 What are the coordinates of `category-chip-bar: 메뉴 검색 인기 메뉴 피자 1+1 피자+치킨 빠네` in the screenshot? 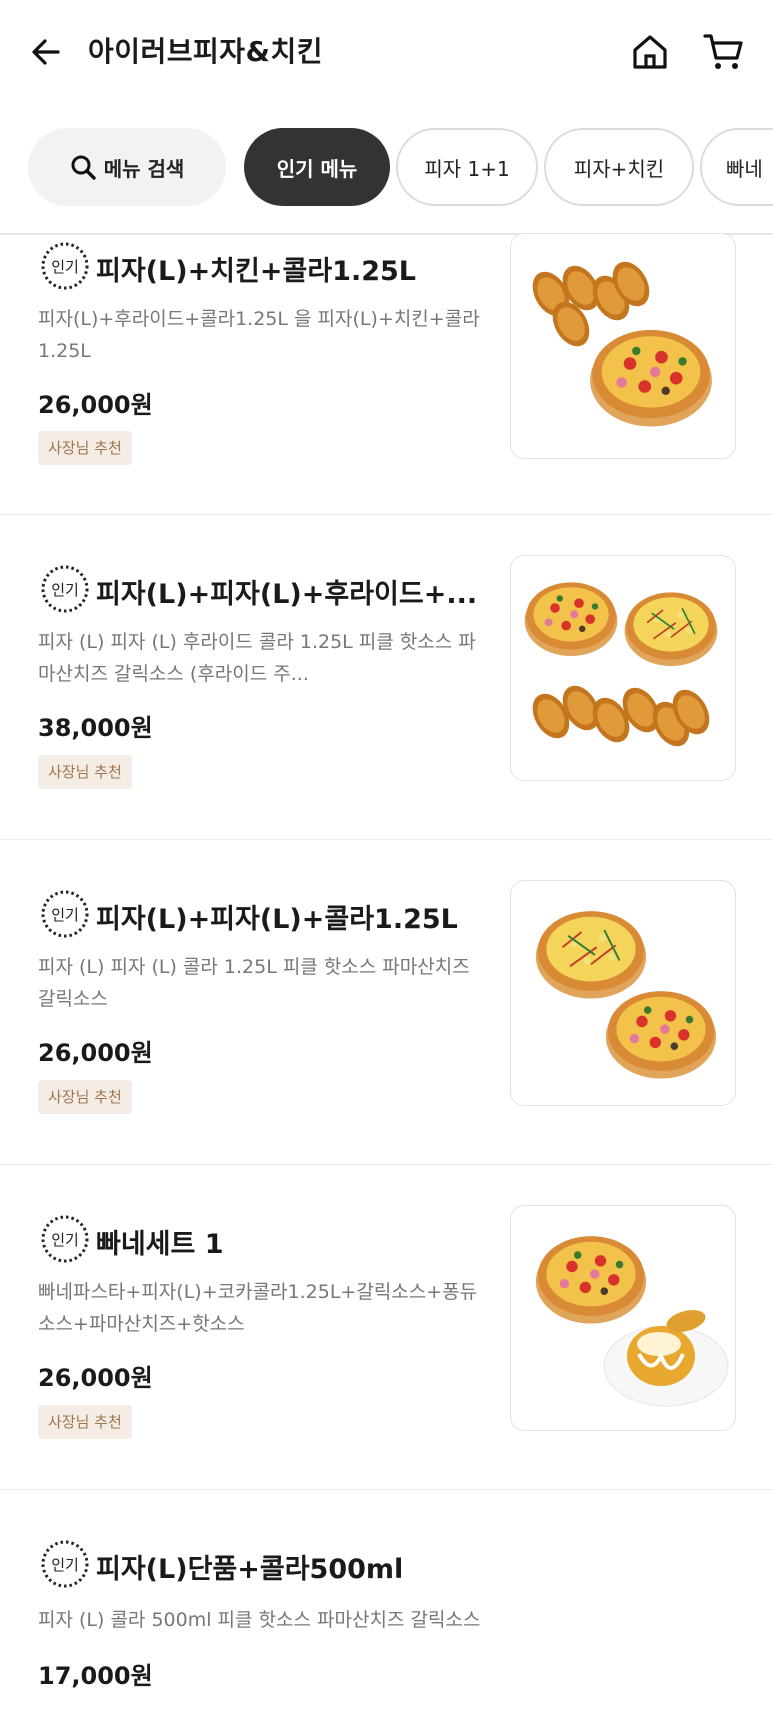 It's located at (400, 168).